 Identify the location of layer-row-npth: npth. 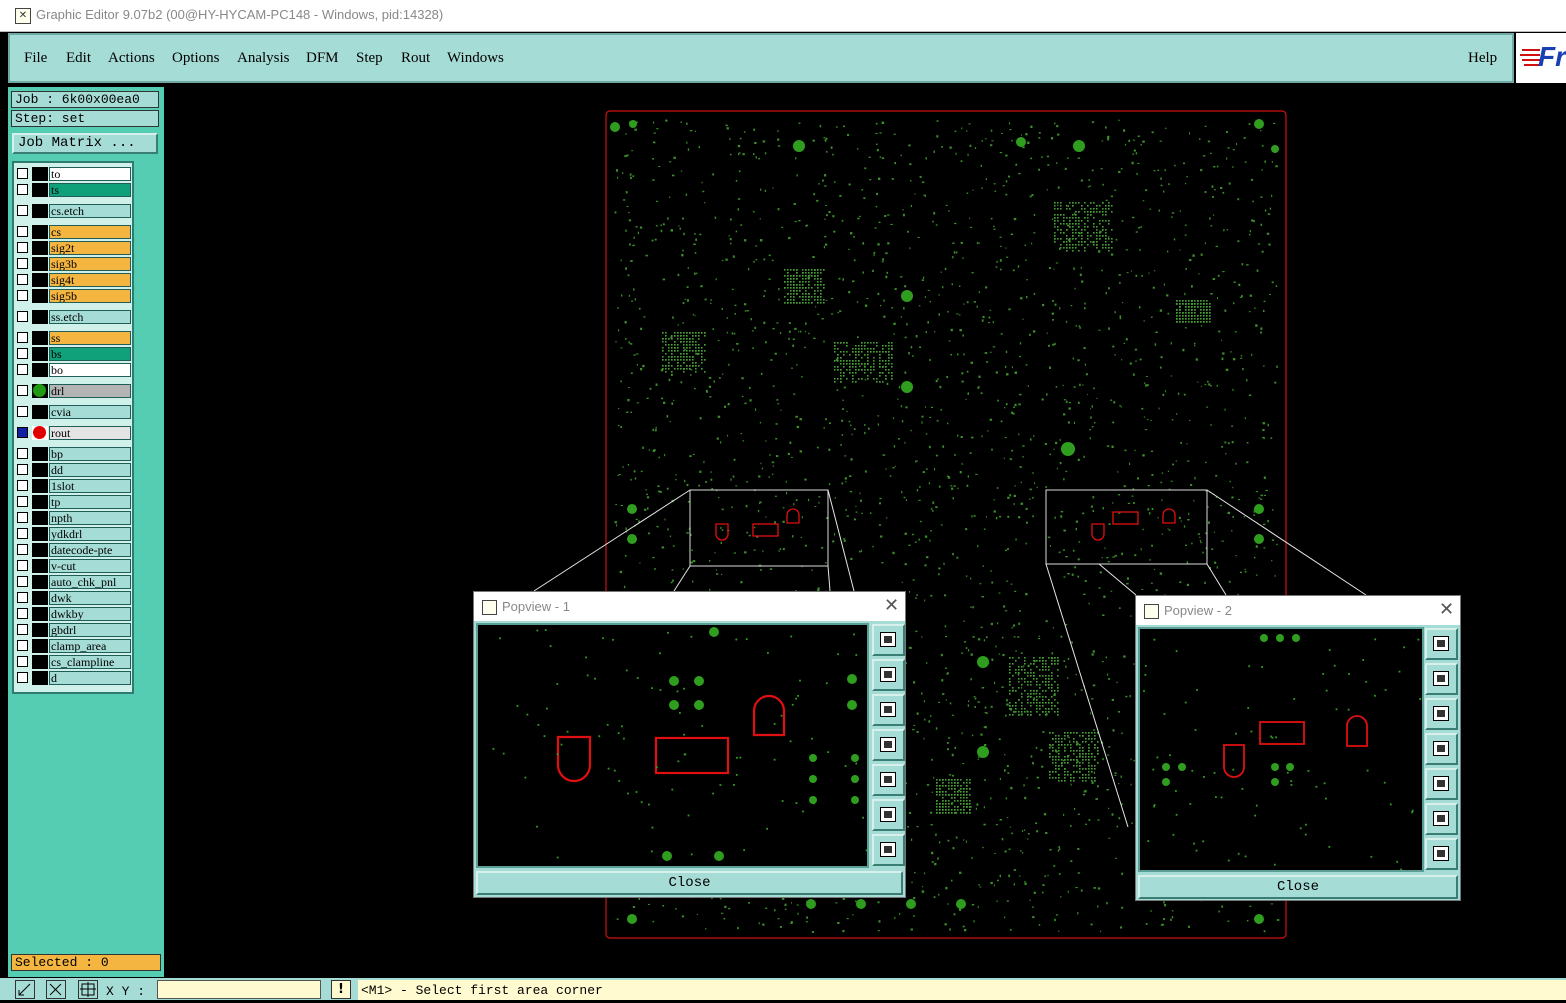
(73, 518).